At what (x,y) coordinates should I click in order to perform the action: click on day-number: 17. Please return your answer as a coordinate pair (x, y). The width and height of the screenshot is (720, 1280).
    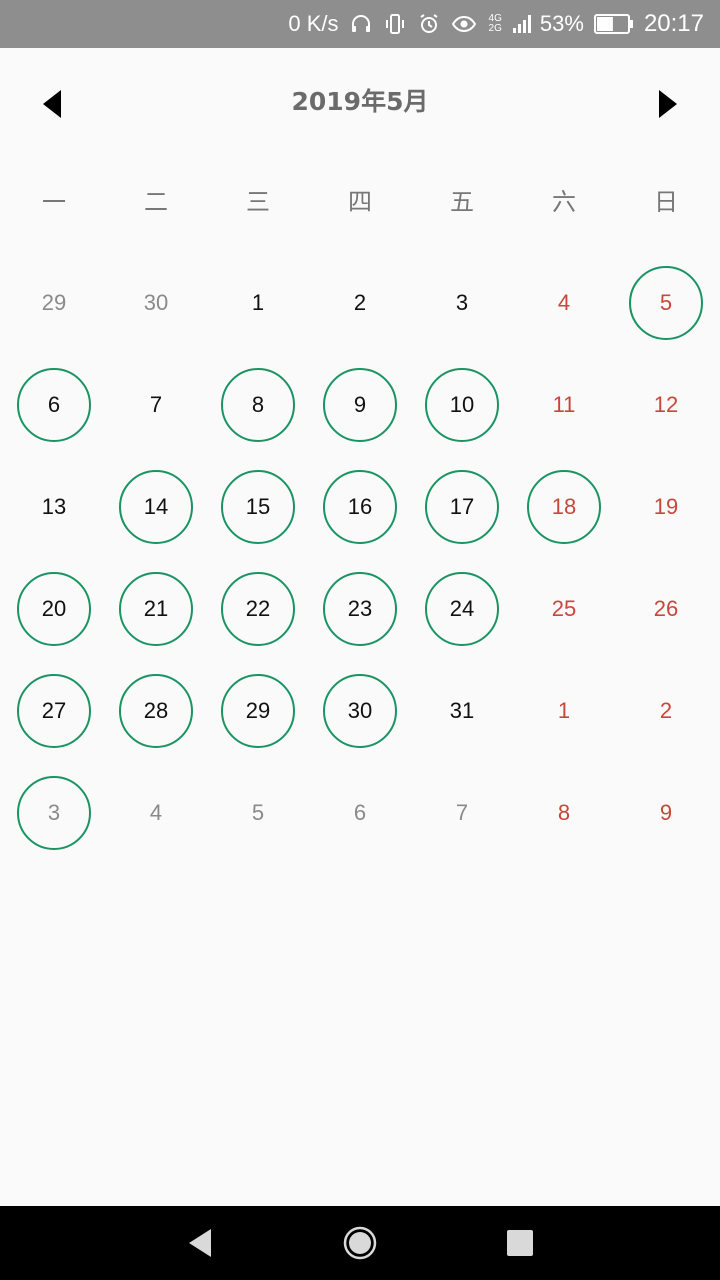
    Looking at the image, I should click on (462, 506).